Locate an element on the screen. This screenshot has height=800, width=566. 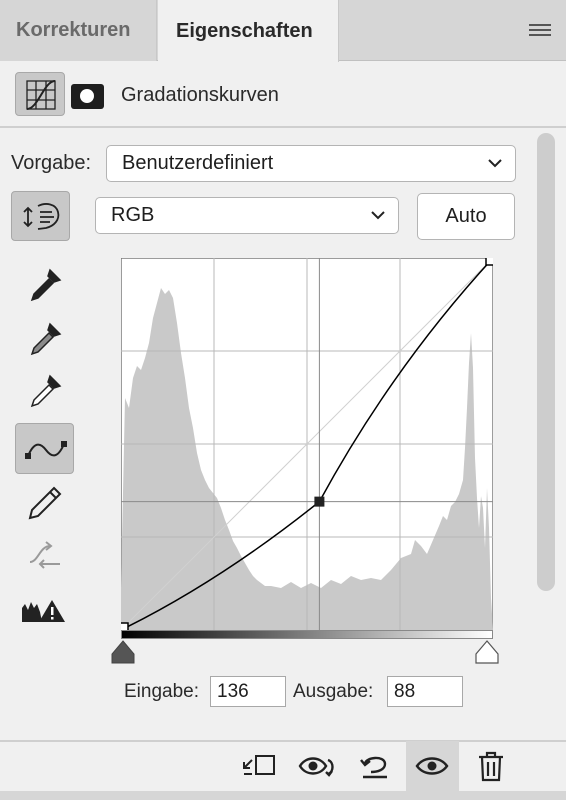
footer-divider is located at coordinates (283, 741).